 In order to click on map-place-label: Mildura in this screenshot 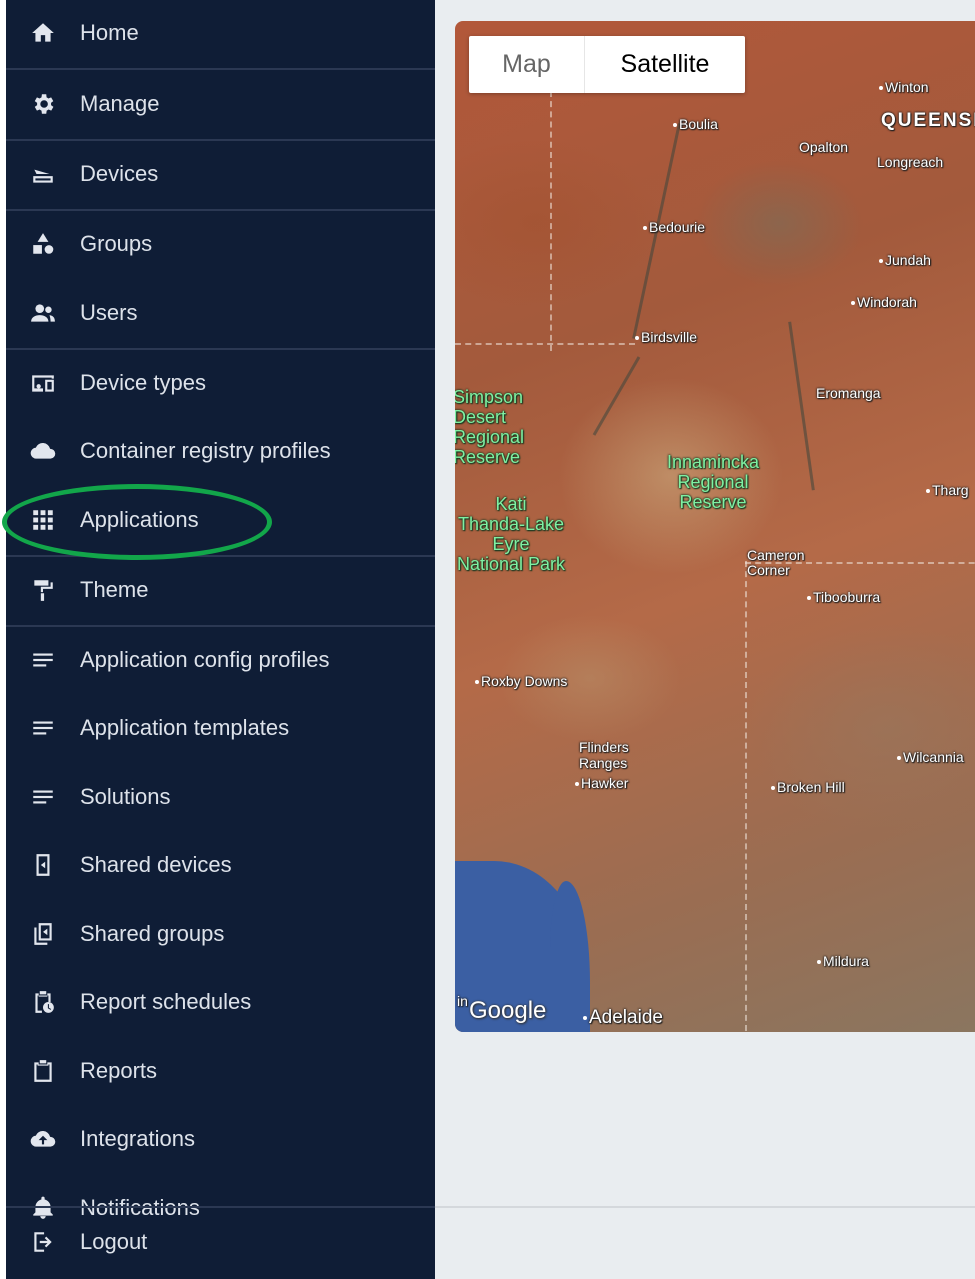, I will do `click(843, 961)`.